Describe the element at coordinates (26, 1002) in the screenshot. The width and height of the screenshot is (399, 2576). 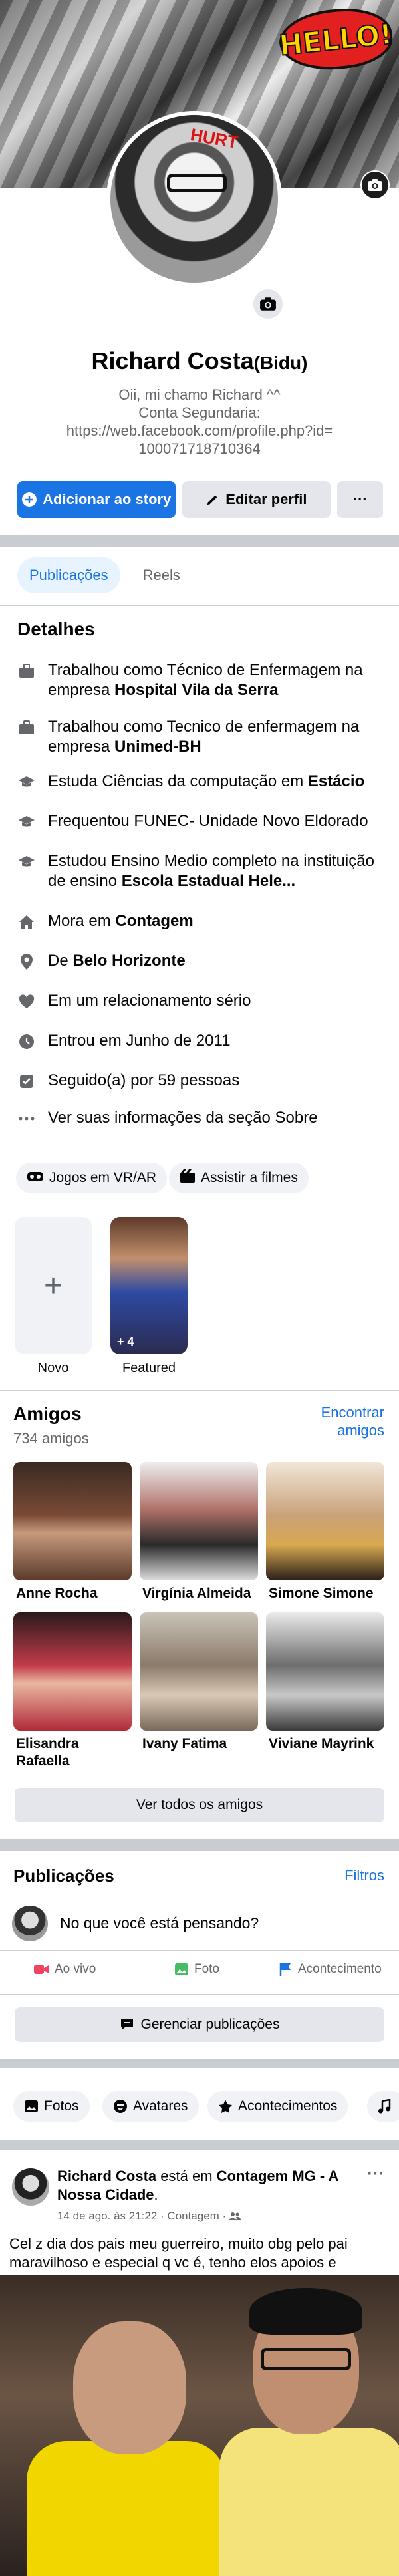
I see `heart-icon` at that location.